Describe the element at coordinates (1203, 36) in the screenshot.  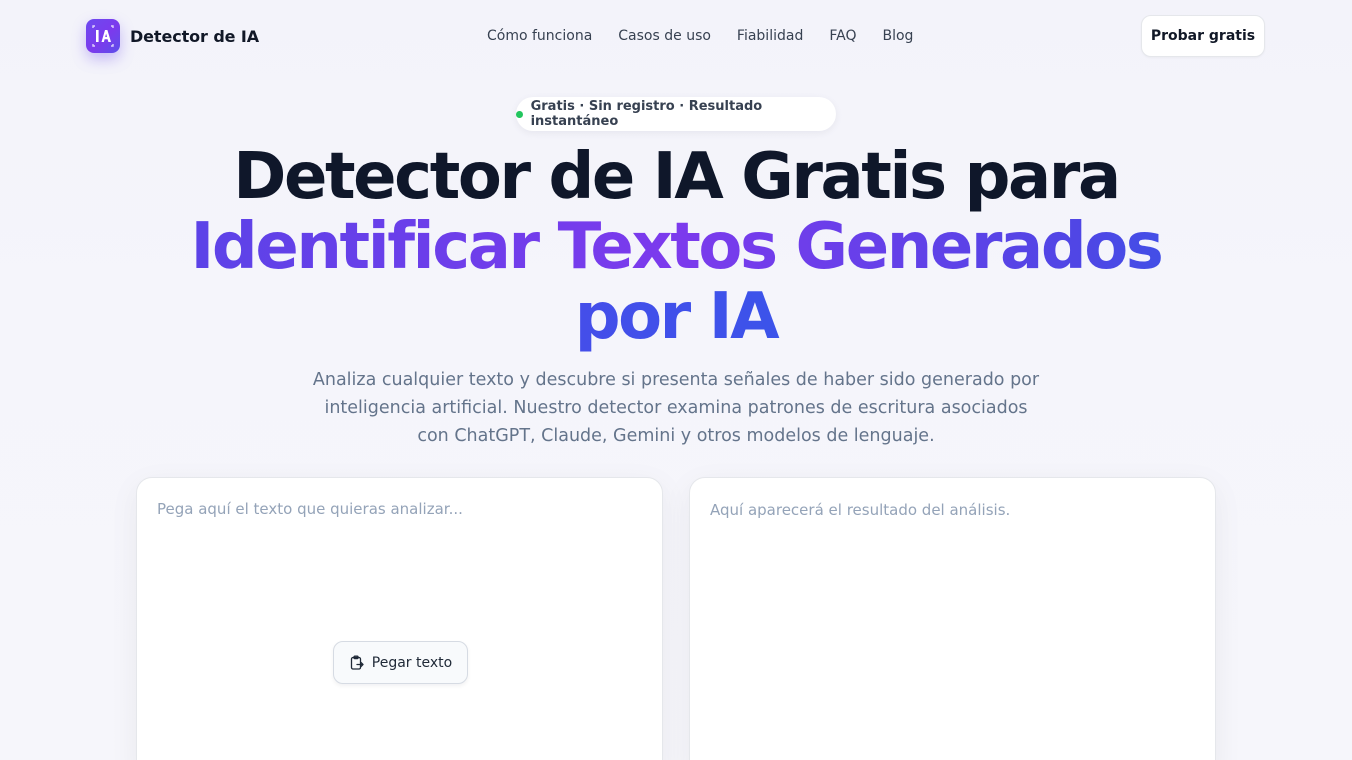
I see `try-free-button: Probar gratis` at that location.